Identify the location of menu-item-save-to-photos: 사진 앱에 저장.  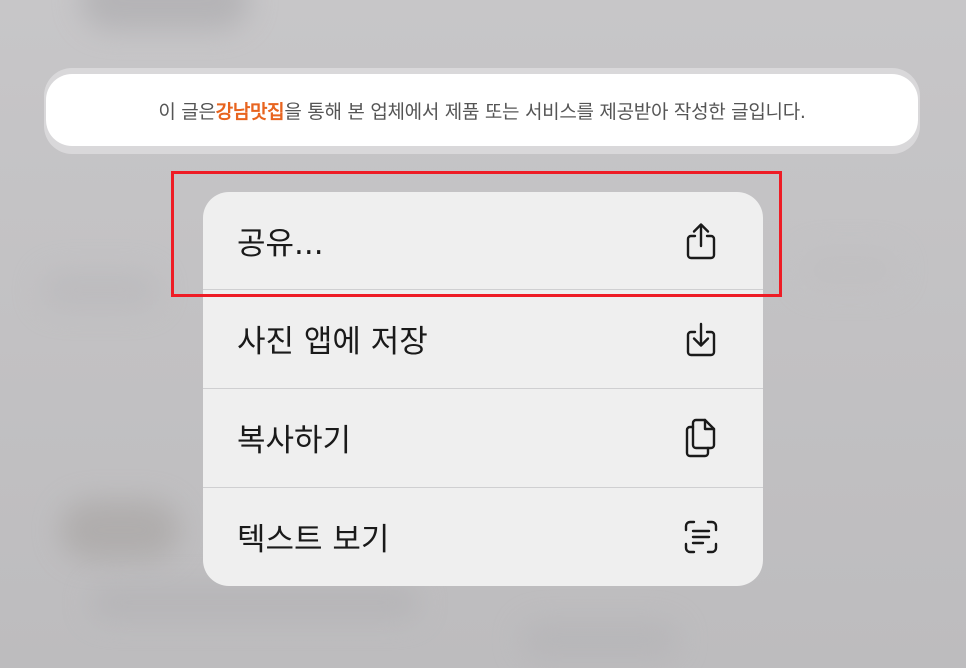
(483, 338).